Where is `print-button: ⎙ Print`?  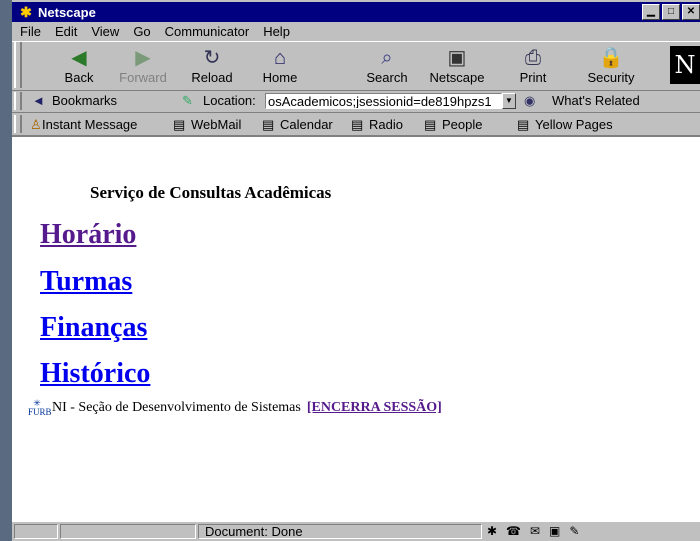 print-button: ⎙ Print is located at coordinates (533, 65).